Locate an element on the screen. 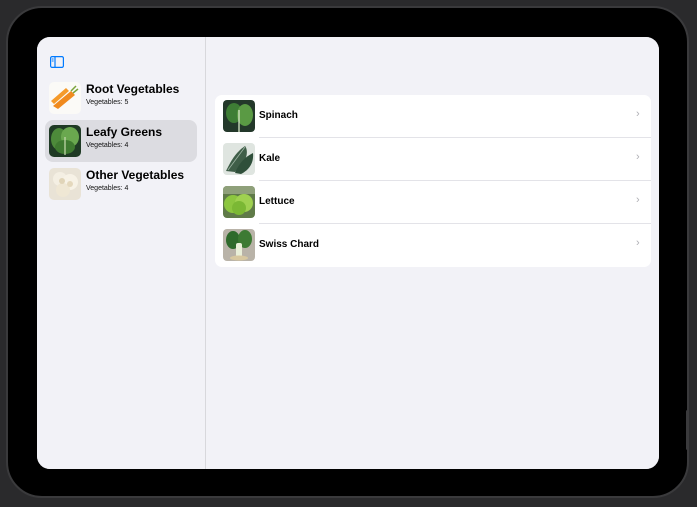 This screenshot has height=507, width=697. sidebar-item-leafy-greens: Leafy Greens Vegetables: 4 is located at coordinates (121, 141).